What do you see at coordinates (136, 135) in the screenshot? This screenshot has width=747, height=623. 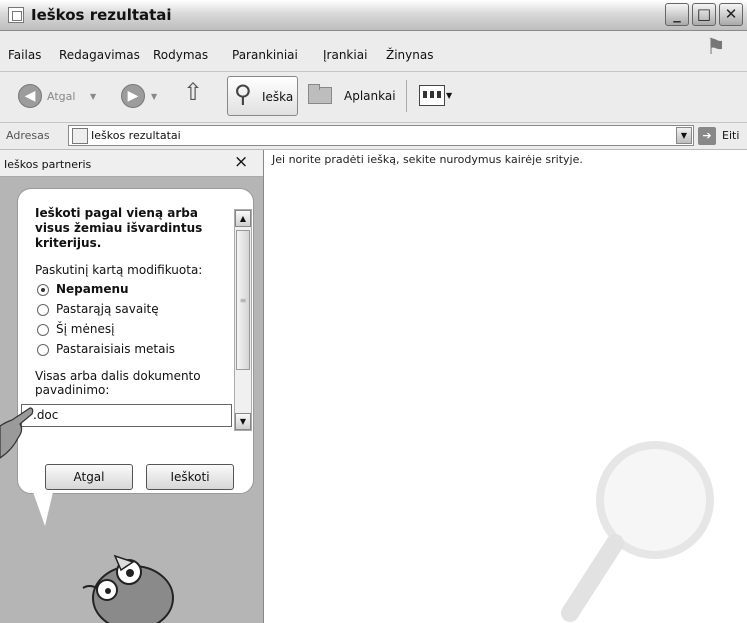 I see `address-value: Ieškos rezultatai` at bounding box center [136, 135].